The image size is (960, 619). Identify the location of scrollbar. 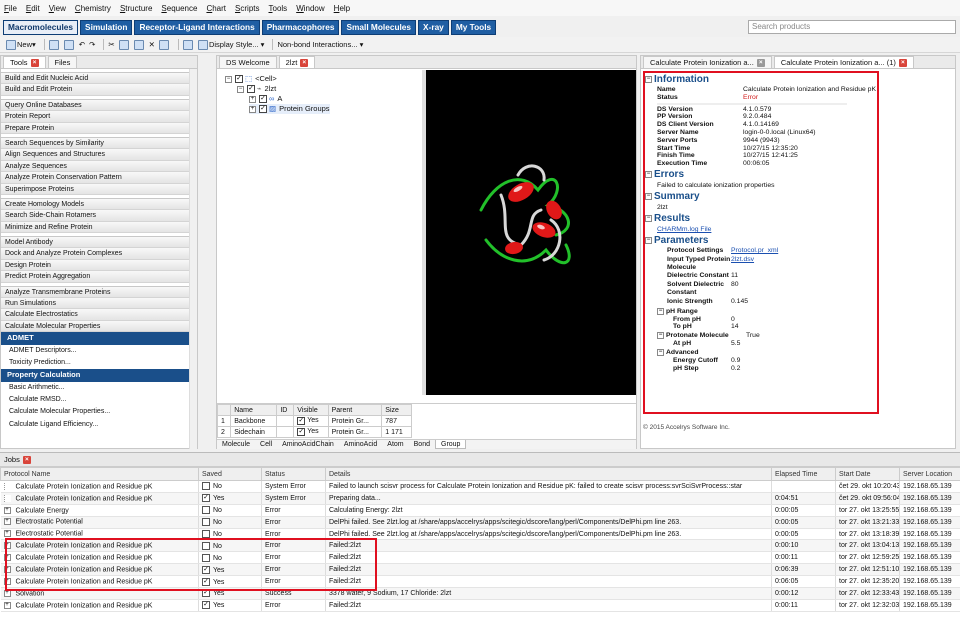
(193, 259).